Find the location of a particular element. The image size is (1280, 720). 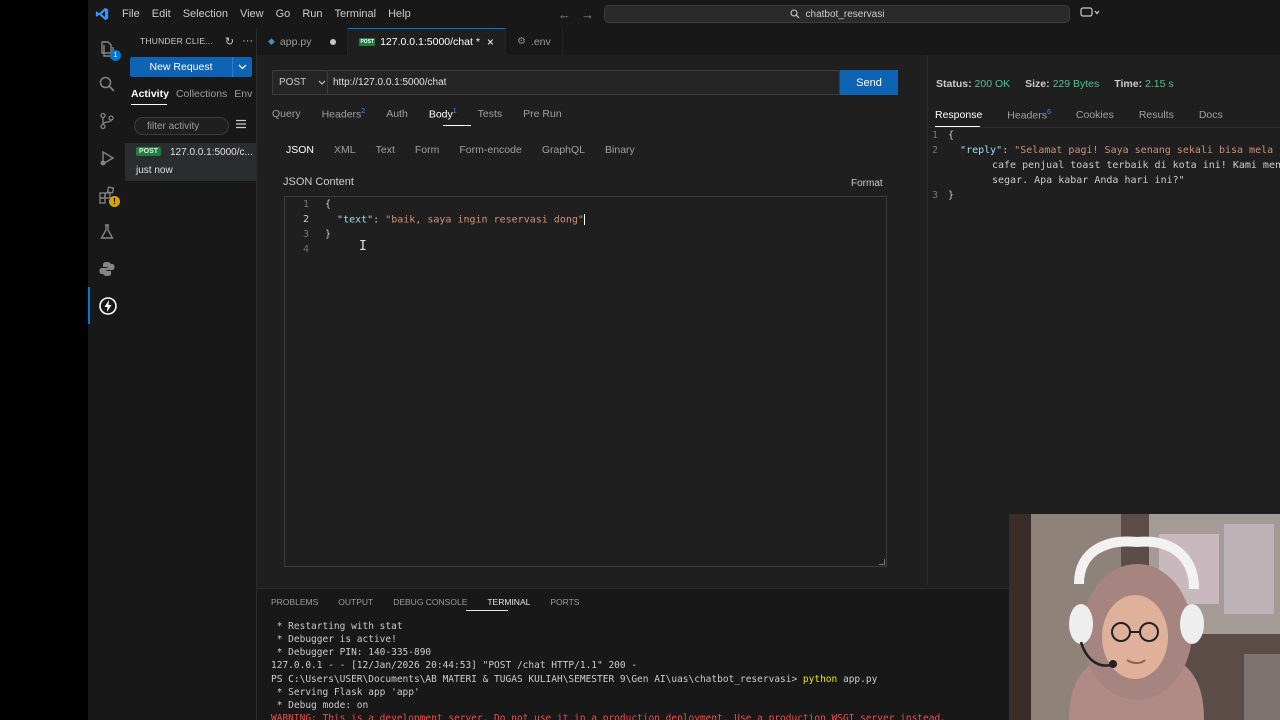

command-center-text: chatbot_reservasi is located at coordinates (845, 14).